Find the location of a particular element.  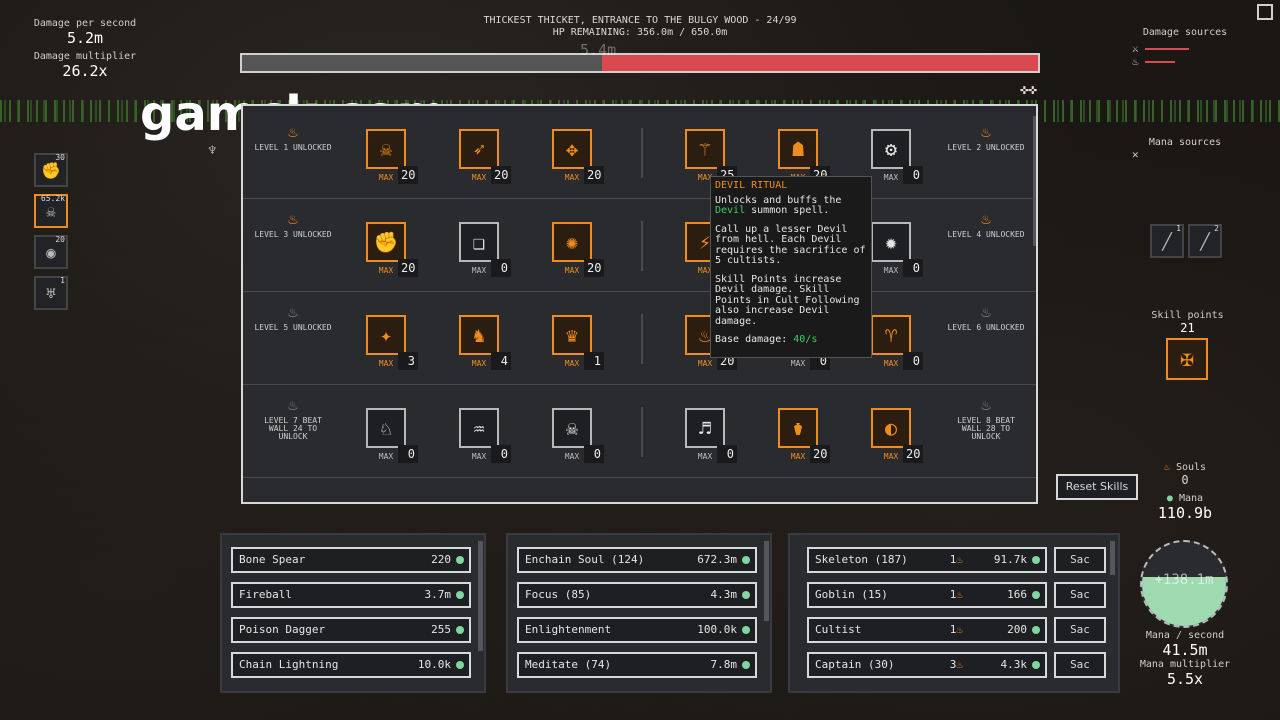

hp-bar: 5.4m is located at coordinates (640, 57).